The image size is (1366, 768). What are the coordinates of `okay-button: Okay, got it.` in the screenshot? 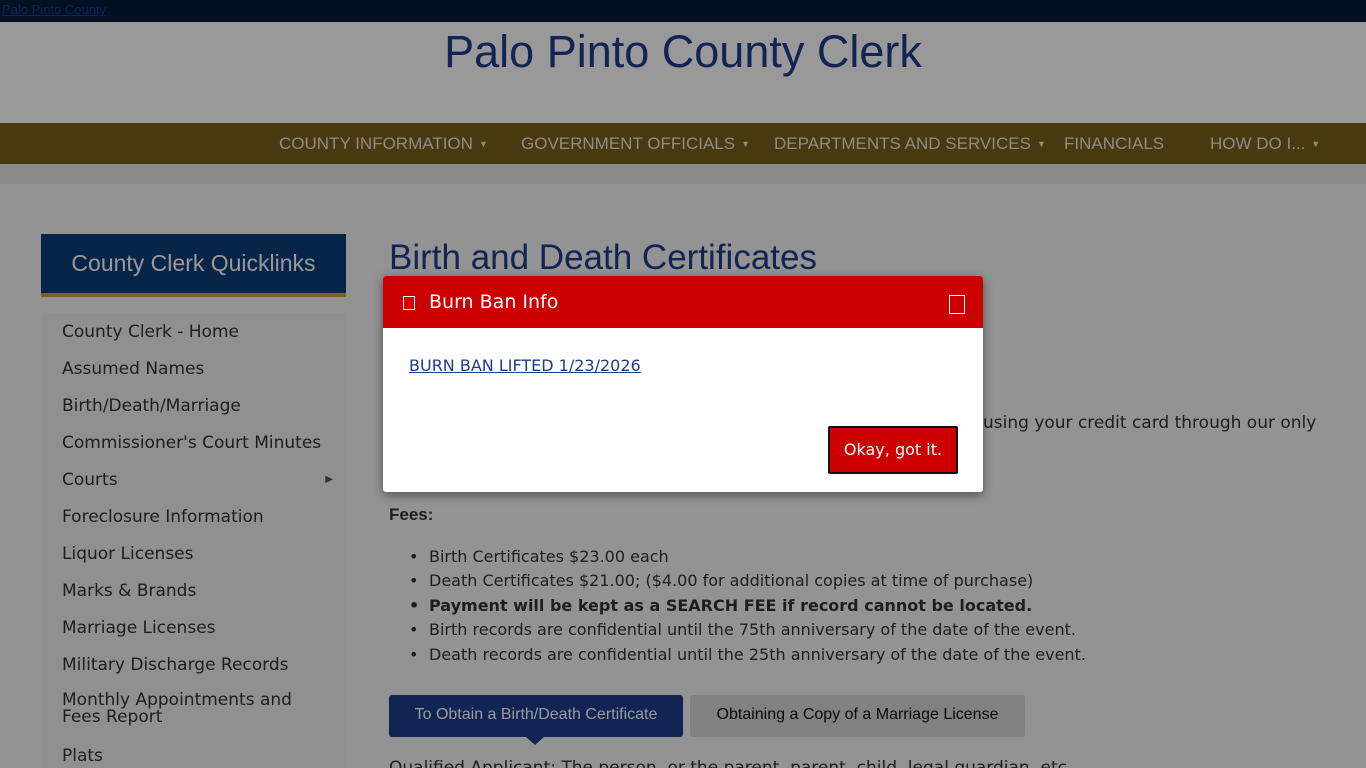 It's located at (893, 450).